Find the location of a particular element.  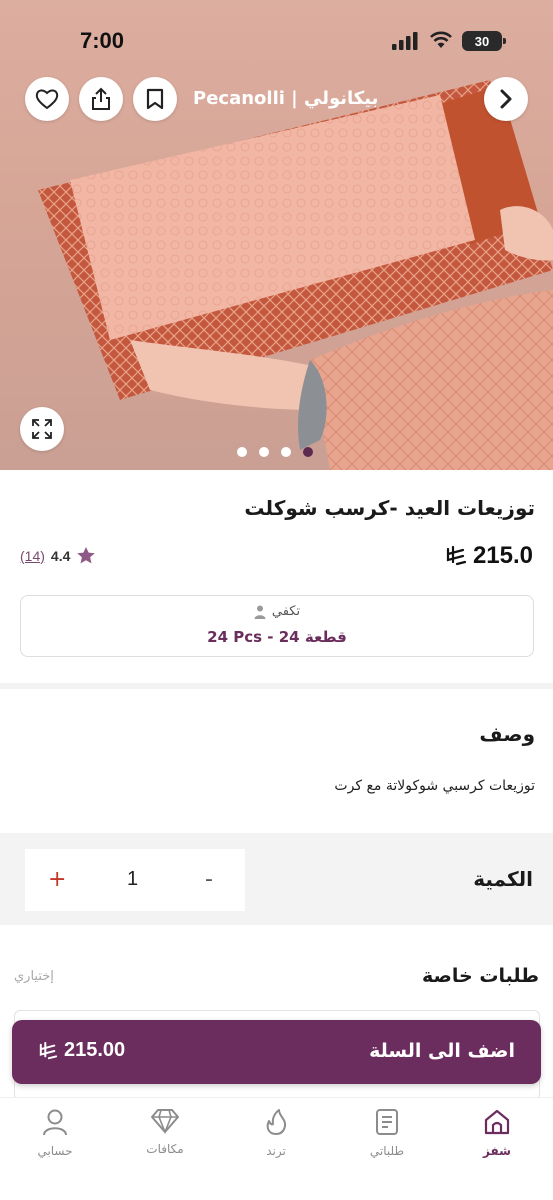

product-rating: (14) 4.4 is located at coordinates (58, 555).